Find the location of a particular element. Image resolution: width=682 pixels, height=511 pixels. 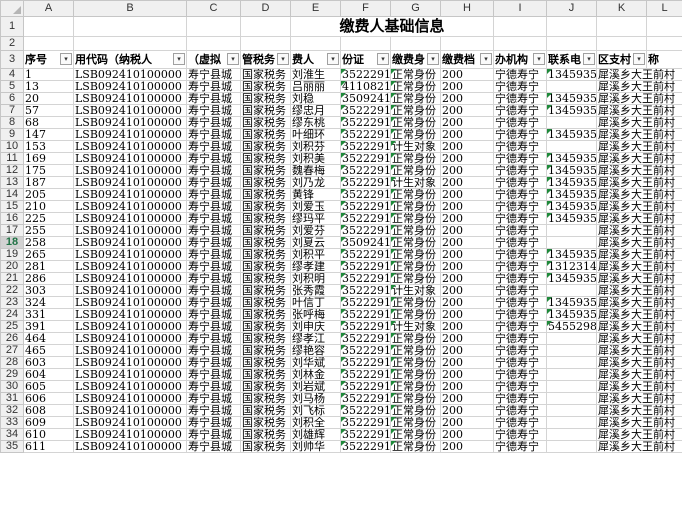

table-cell: 刘积美 is located at coordinates (315, 158).